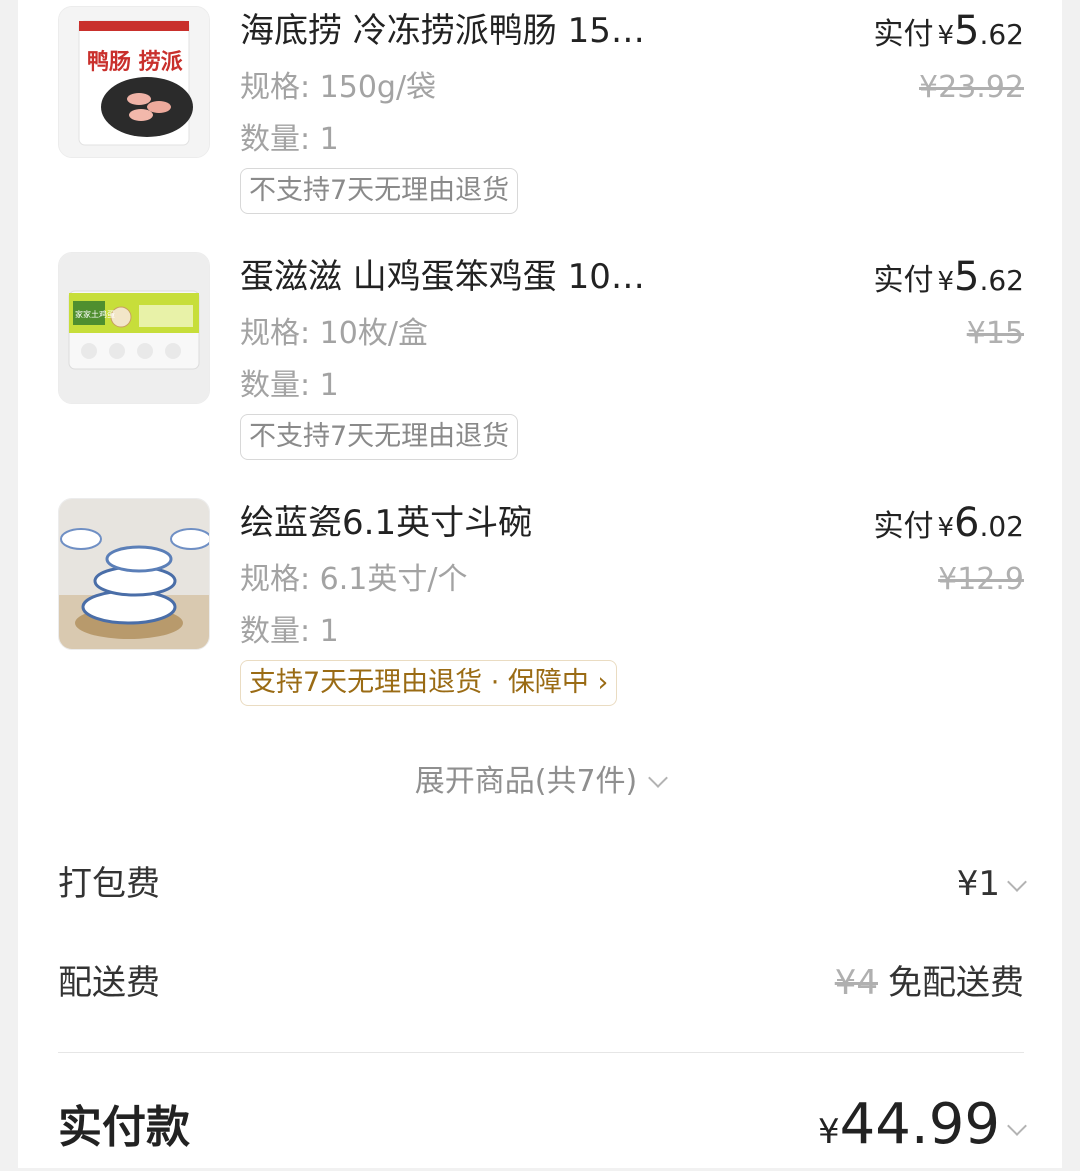  Describe the element at coordinates (135, 62) in the screenshot. I see `product-image-label: 鸭肠 捞派` at that location.